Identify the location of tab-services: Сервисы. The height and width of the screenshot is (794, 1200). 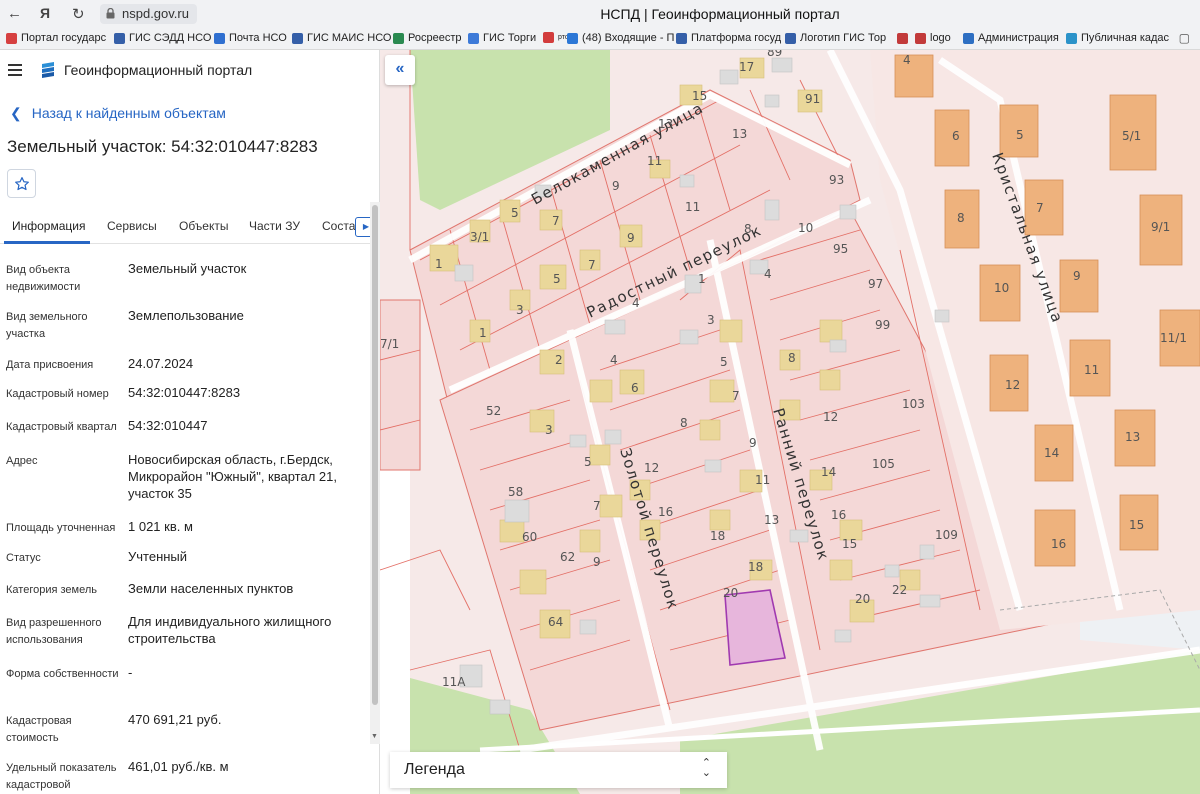
(132, 226).